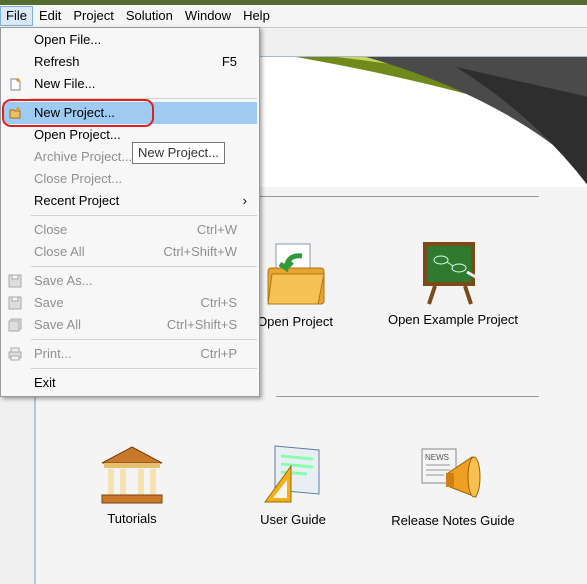 This screenshot has height=584, width=587. Describe the element at coordinates (130, 201) in the screenshot. I see `menu-item-recent-project: Recent Project ›` at that location.